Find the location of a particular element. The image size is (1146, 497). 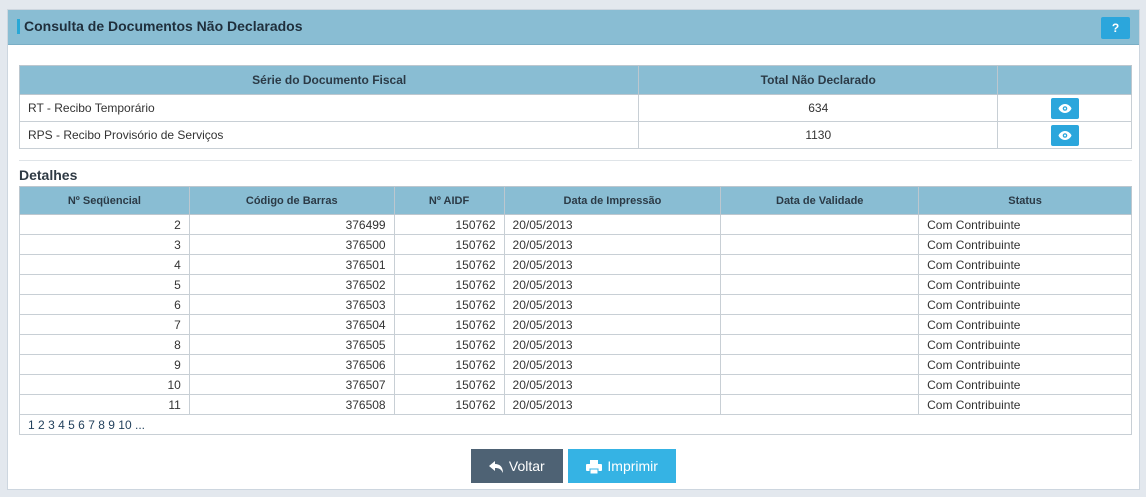

table-row: 7 376504 150762 20/05/2013 Com Contribuinte is located at coordinates (575, 324).